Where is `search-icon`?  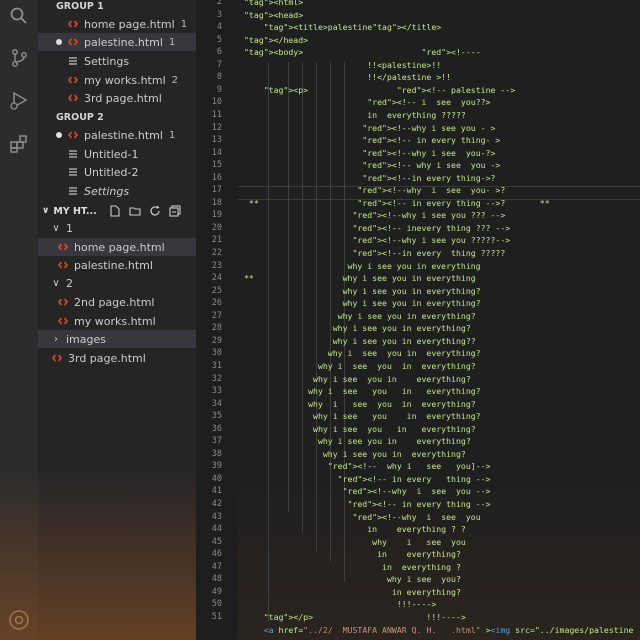
search-icon is located at coordinates (19, 16).